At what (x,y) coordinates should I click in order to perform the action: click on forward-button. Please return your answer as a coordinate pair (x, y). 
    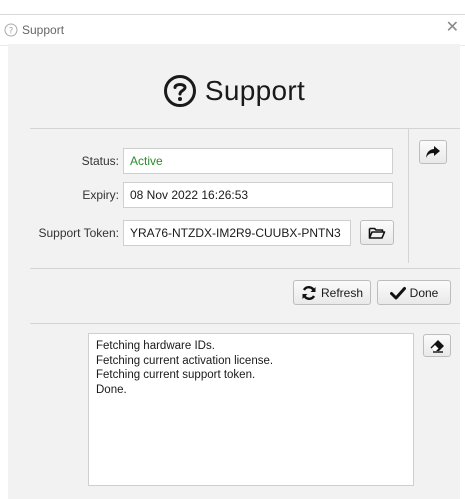
    Looking at the image, I should click on (433, 152).